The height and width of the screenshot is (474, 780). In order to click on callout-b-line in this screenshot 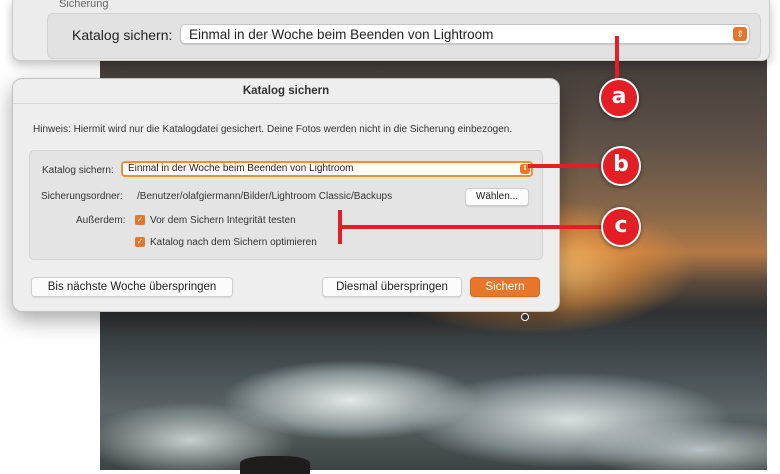, I will do `click(566, 166)`.